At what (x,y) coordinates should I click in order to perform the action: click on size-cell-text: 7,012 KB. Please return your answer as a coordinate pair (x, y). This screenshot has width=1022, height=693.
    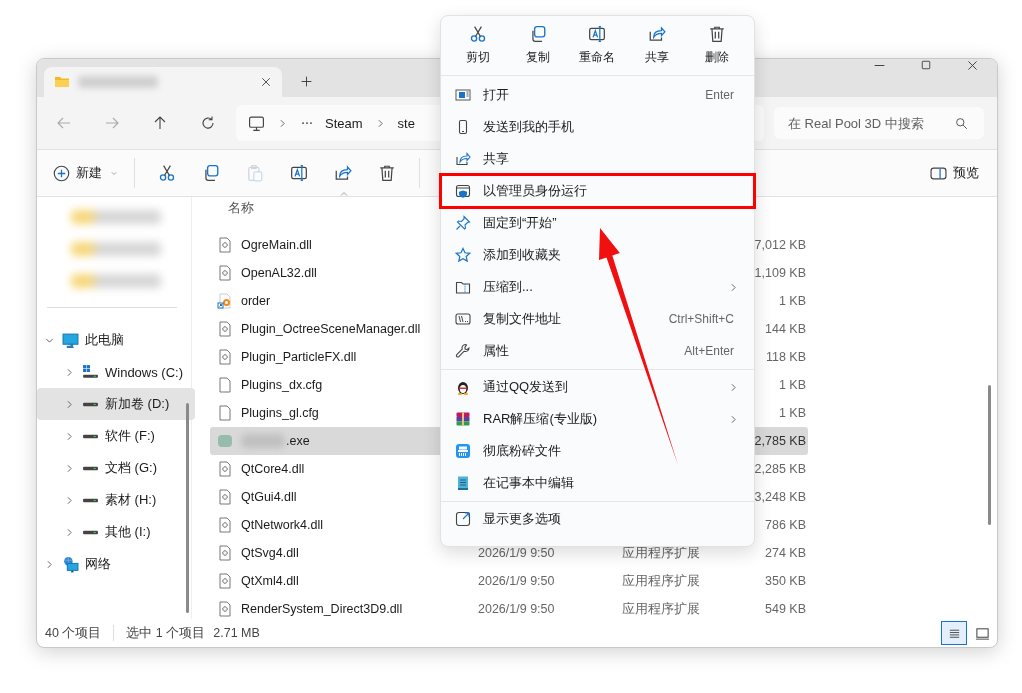
    Looking at the image, I should click on (780, 245).